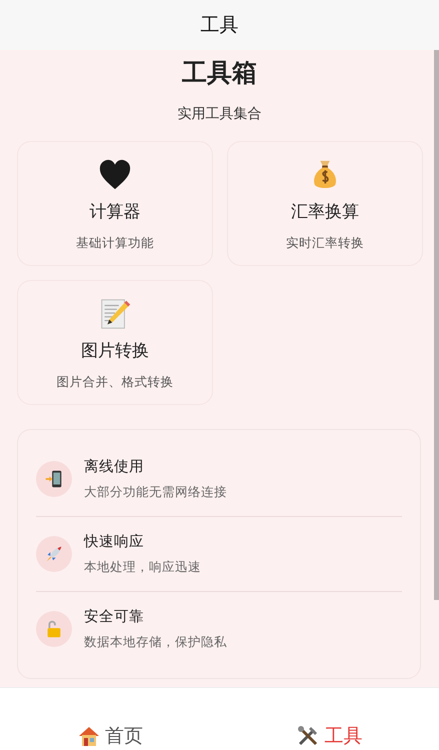  I want to click on tool-description: 基础计算功能, so click(115, 243).